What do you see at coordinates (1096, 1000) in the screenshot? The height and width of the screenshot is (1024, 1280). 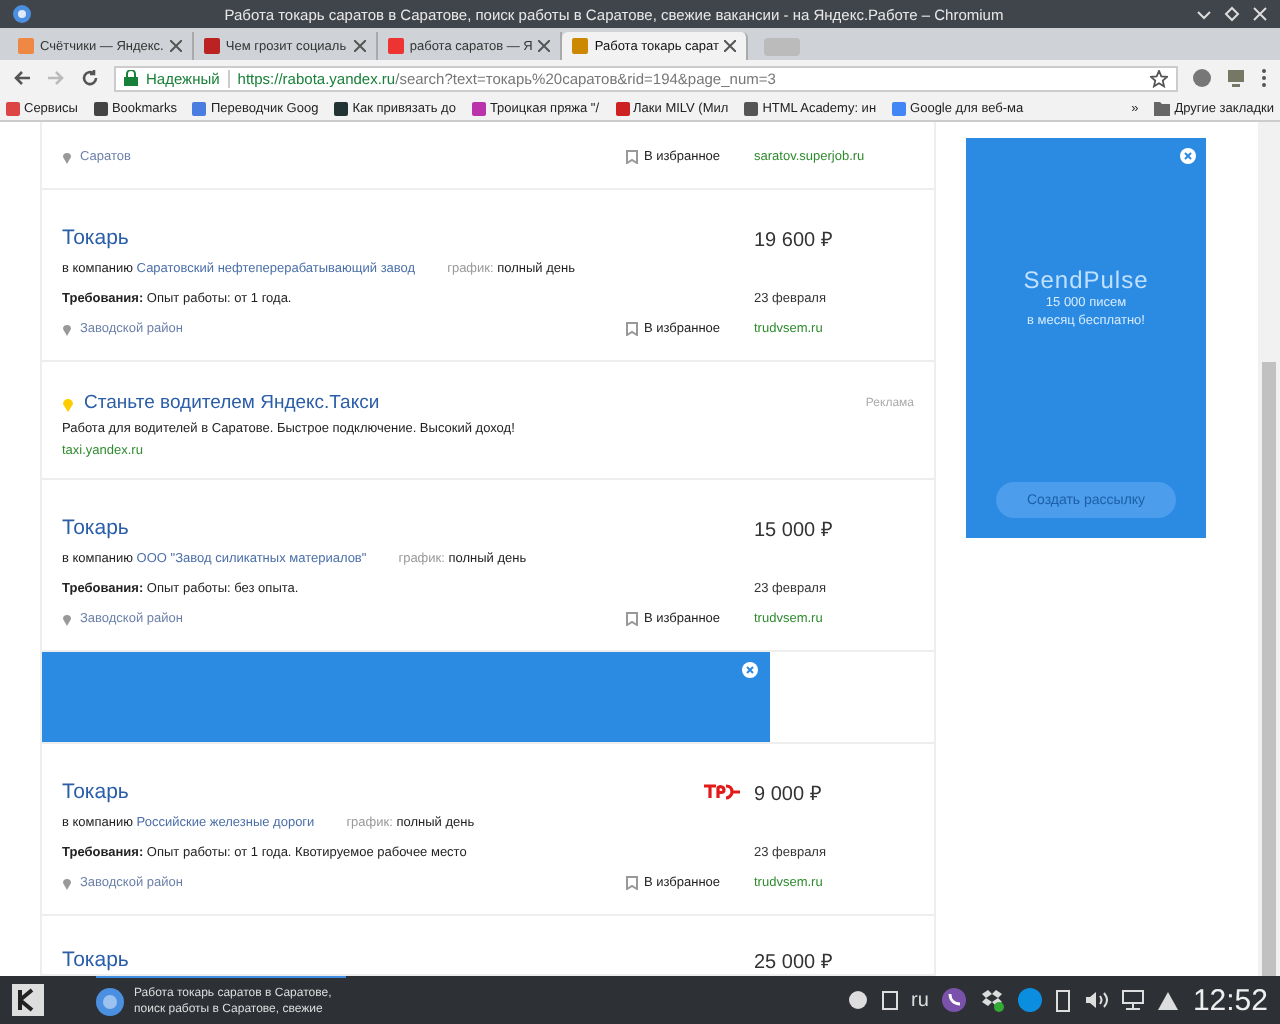 I see `volume-icon` at bounding box center [1096, 1000].